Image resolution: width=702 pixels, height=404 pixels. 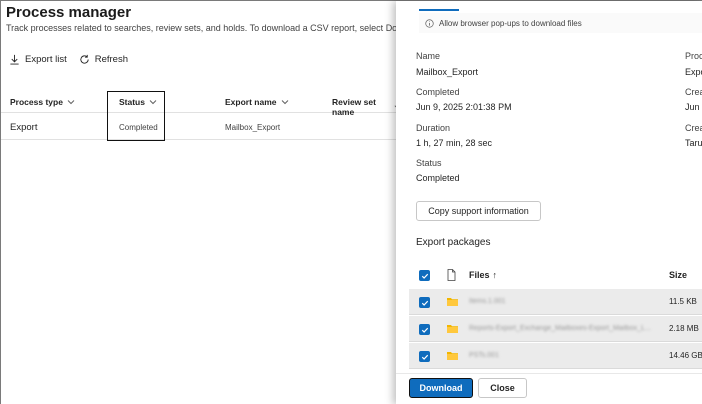 I want to click on info-bar-accent, so click(x=439, y=10).